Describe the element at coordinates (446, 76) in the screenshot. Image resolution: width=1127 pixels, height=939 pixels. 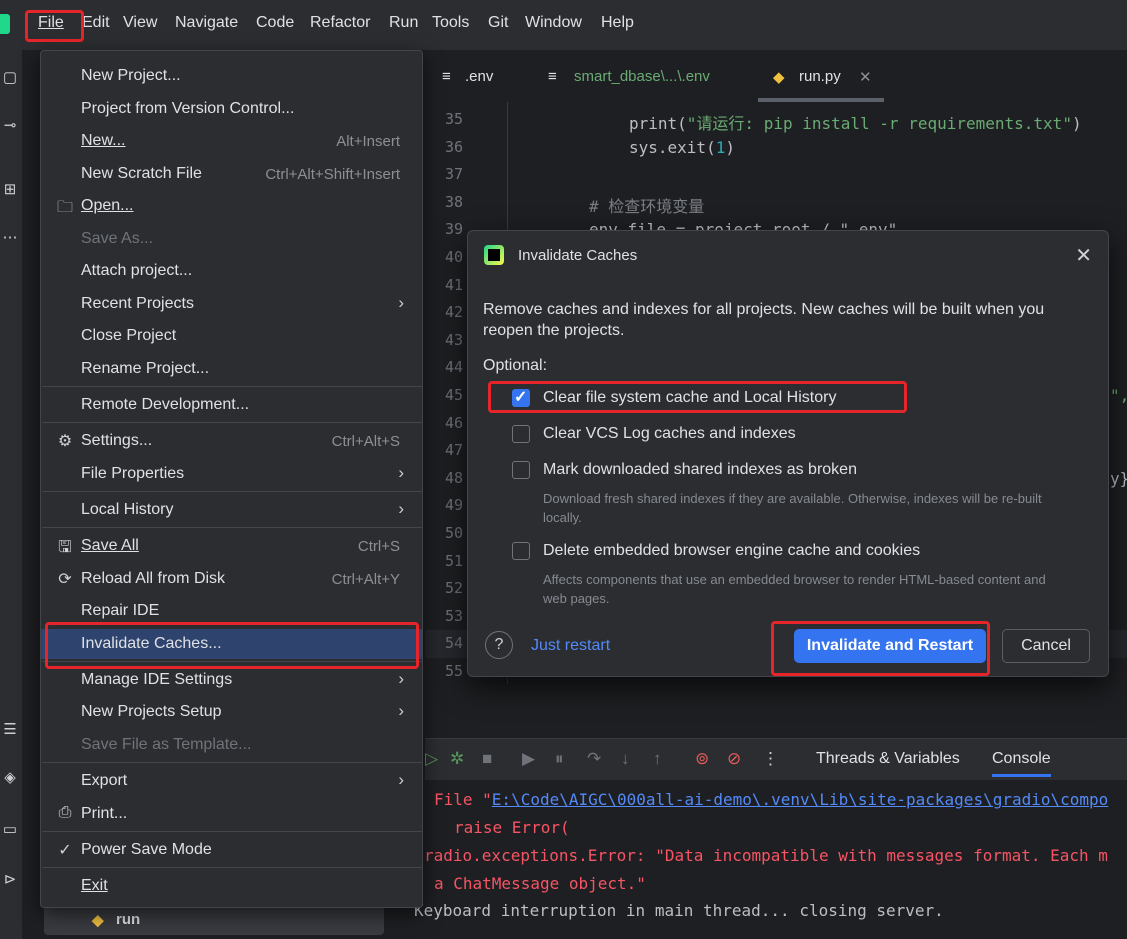
I see `tab-env-icon: ≡` at that location.